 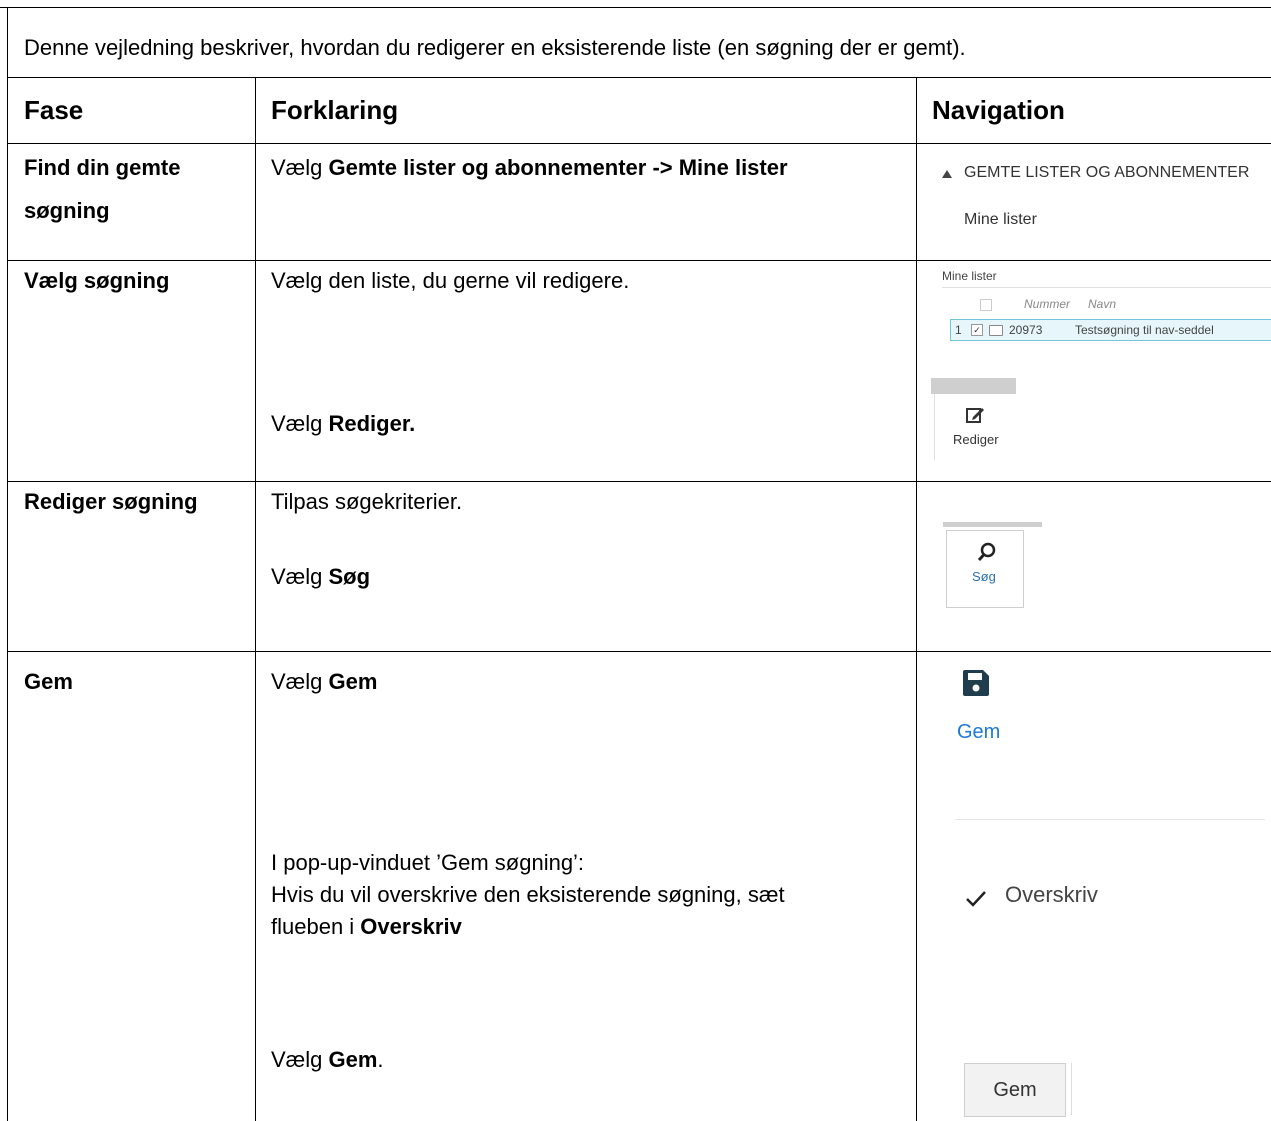 I want to click on mini-row-navn: Testsøgning til nav-seddel, so click(x=1144, y=330).